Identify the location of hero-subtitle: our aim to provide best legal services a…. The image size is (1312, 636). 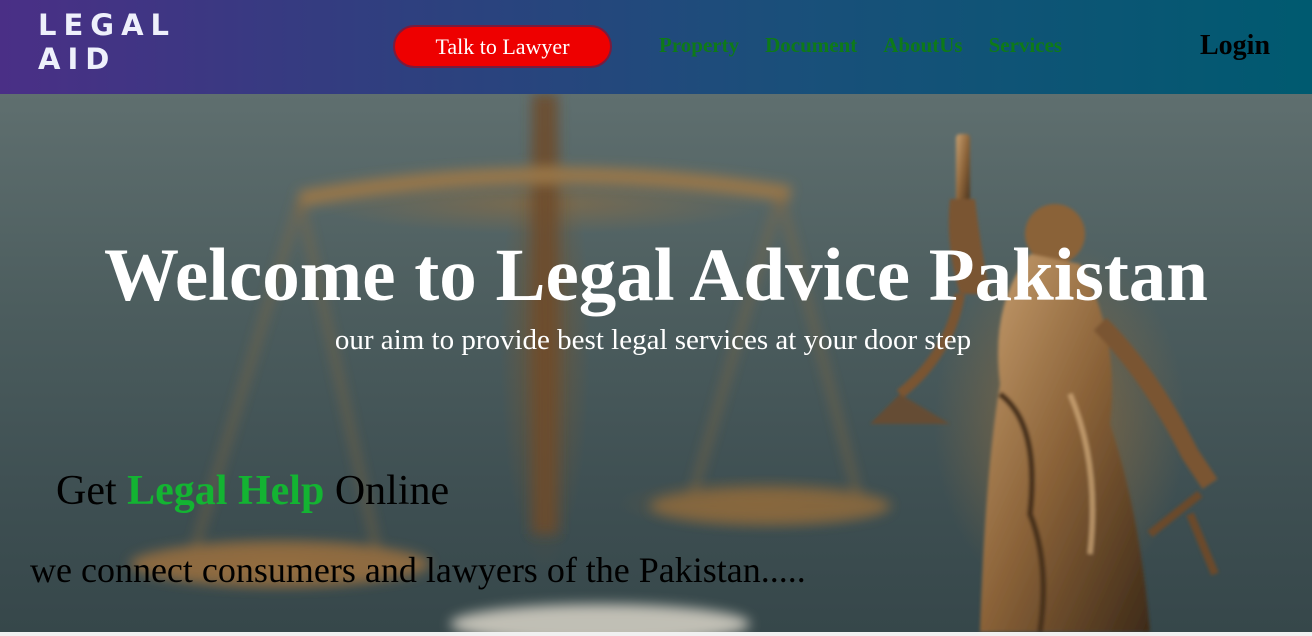
(653, 340).